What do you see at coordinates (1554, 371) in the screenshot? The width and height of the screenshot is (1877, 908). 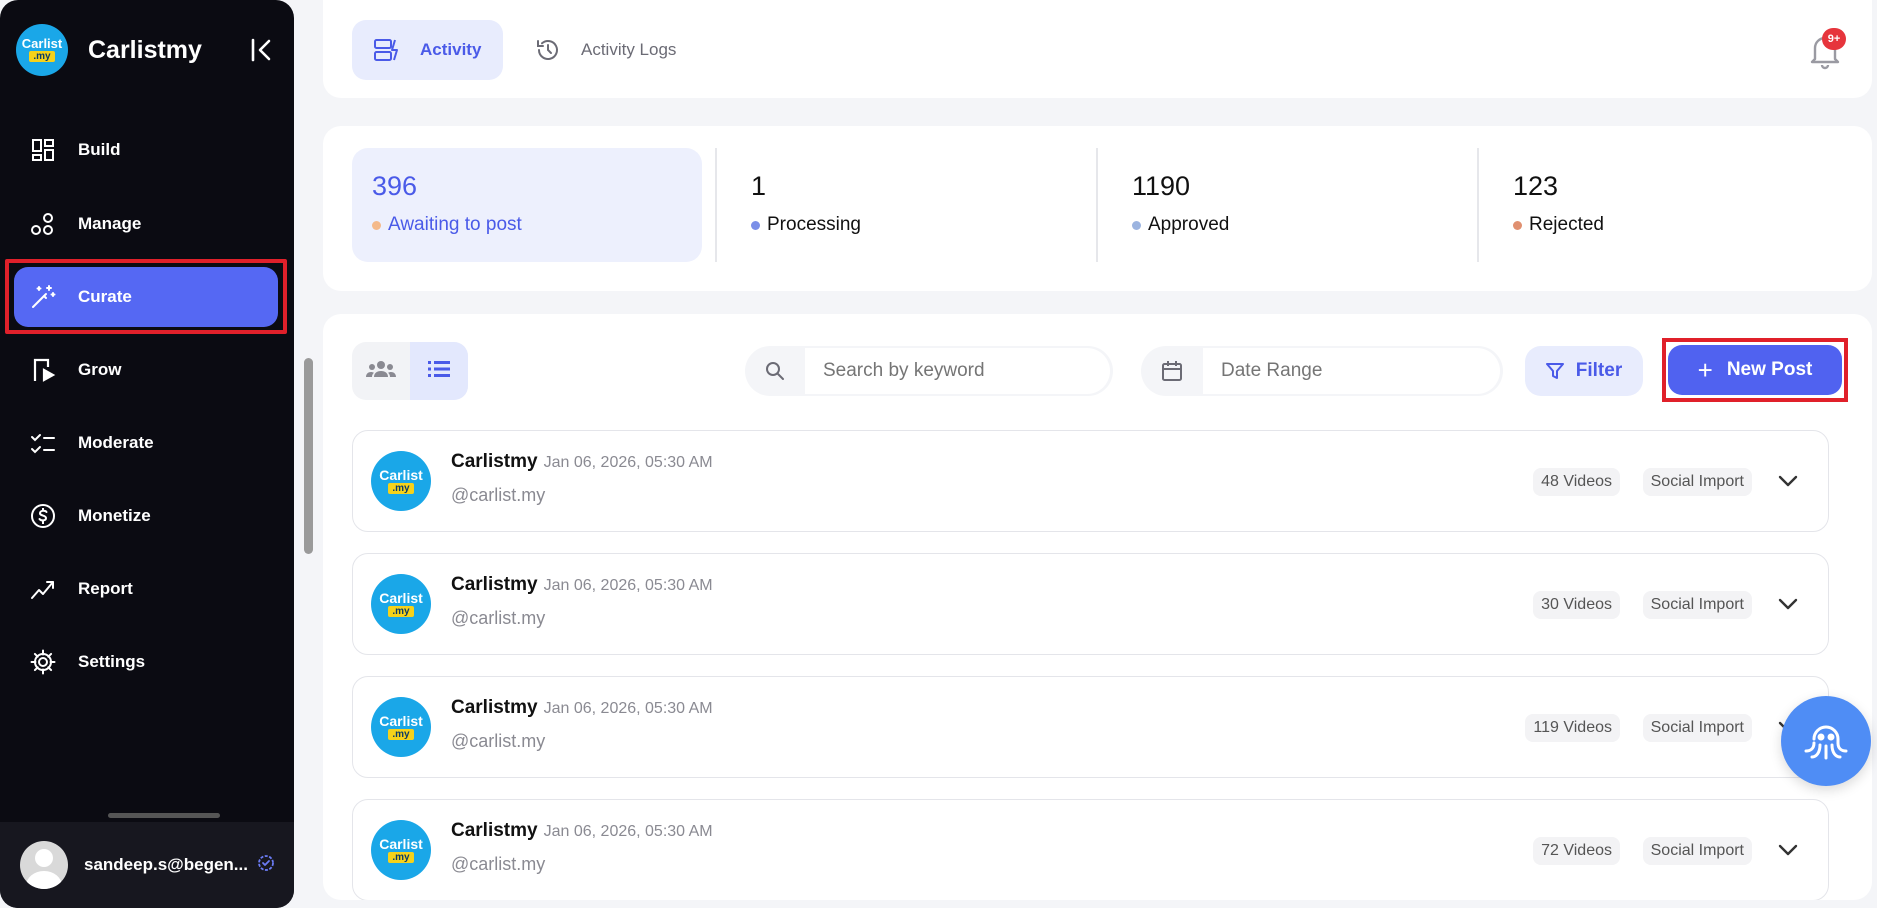 I see `funnel-icon` at bounding box center [1554, 371].